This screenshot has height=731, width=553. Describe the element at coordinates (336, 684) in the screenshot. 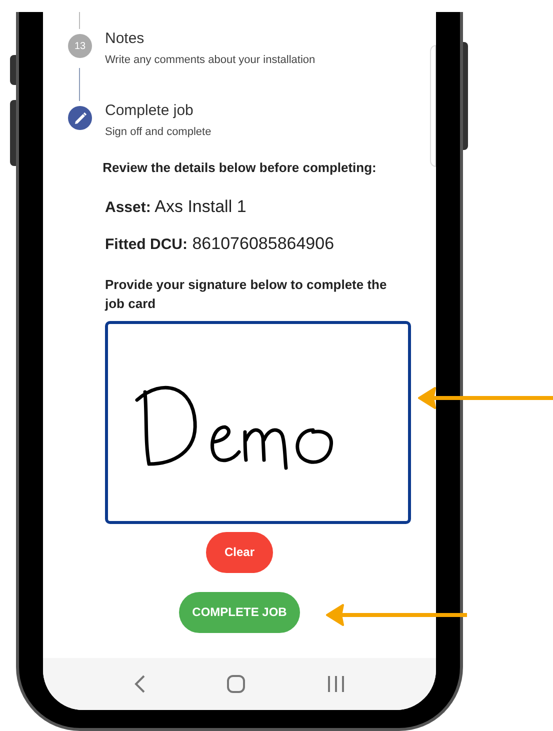

I see `recent-apps-icon` at that location.